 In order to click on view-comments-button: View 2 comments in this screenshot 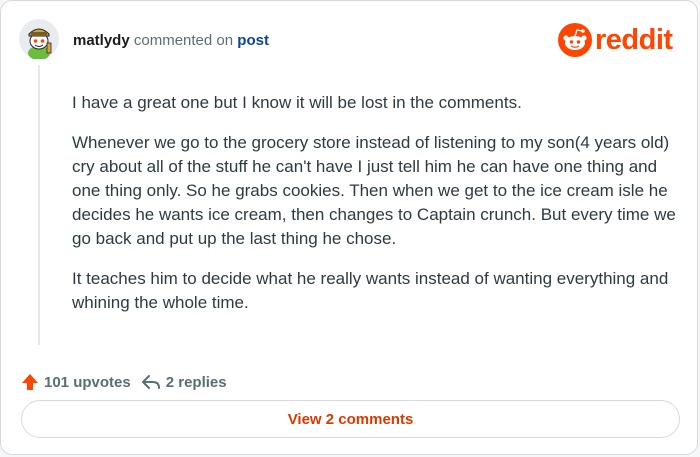, I will do `click(350, 419)`.